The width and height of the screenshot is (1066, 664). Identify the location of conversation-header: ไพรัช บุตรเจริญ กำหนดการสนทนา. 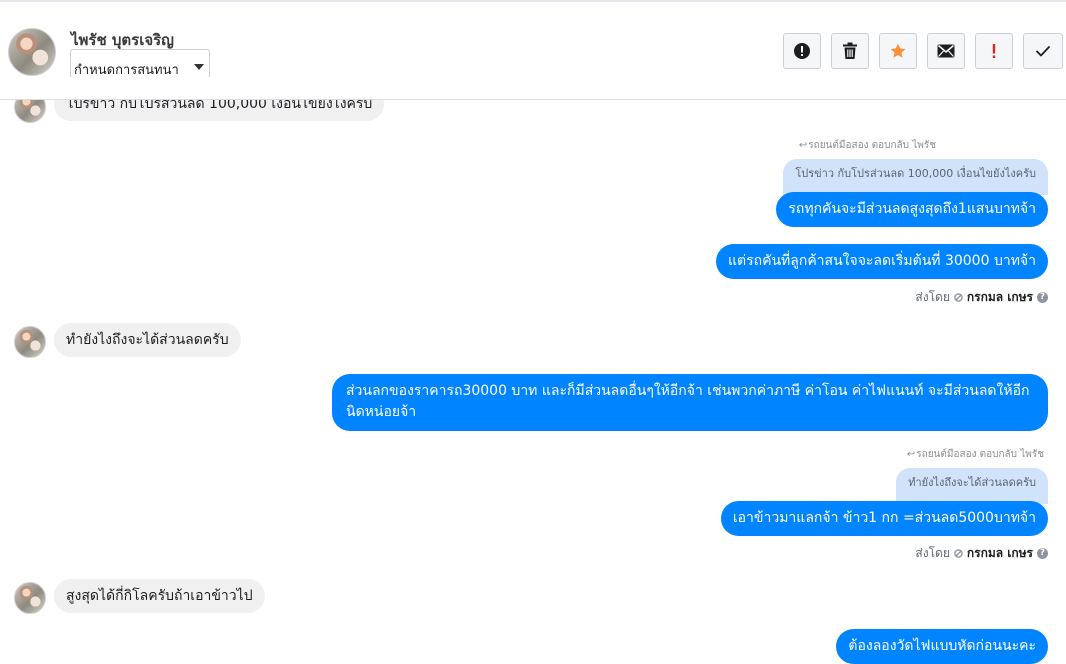
(533, 51).